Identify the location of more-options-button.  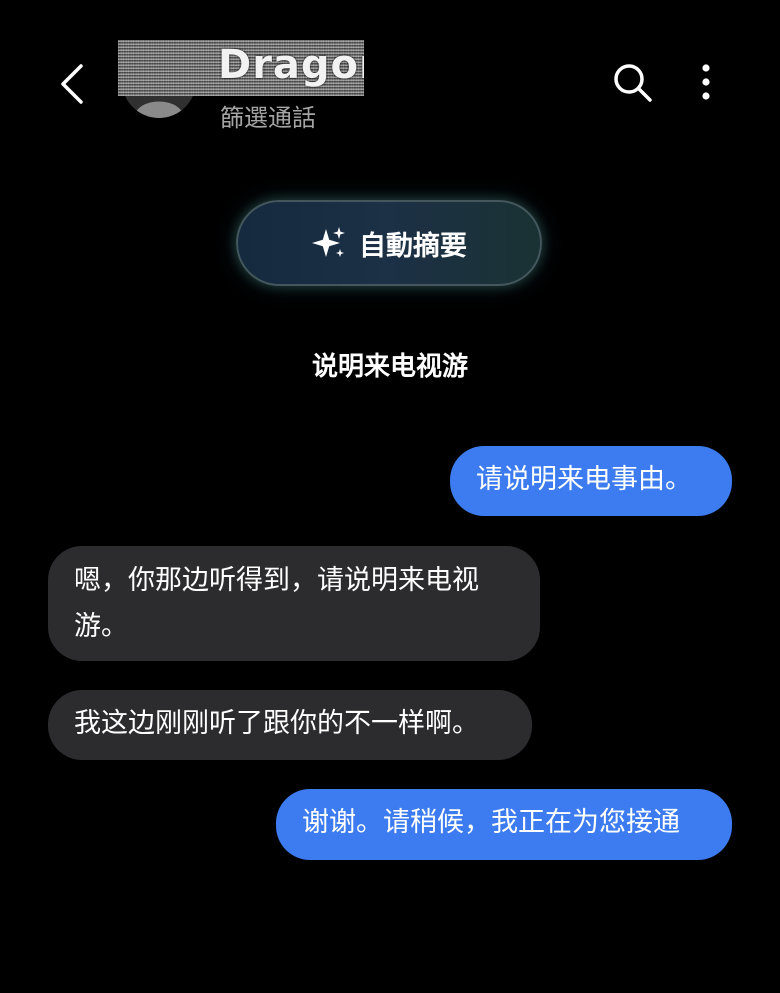
(706, 83).